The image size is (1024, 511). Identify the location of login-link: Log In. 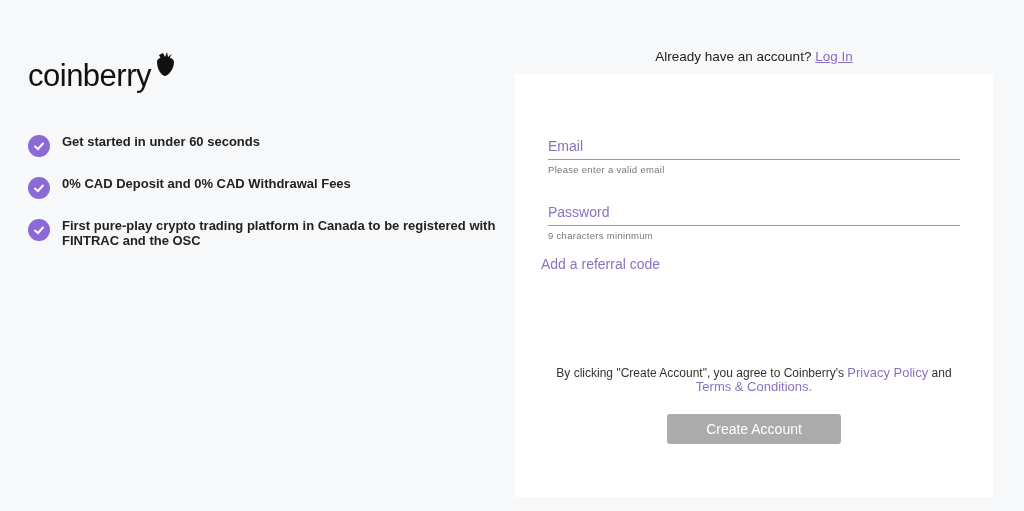
(834, 56).